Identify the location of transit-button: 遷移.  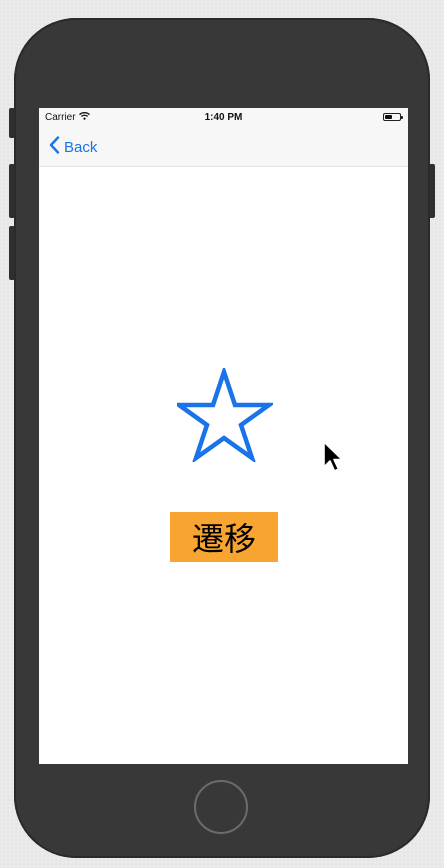
(224, 537).